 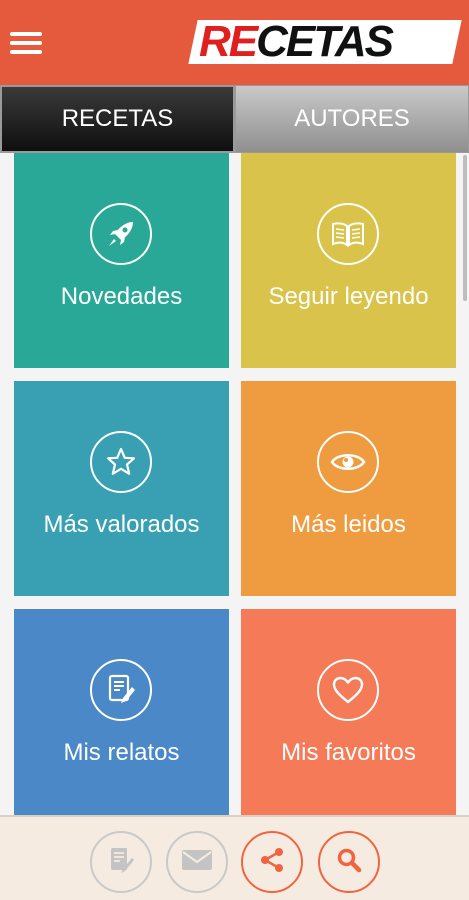 I want to click on tab-autores-label: AUTORES, so click(x=352, y=118).